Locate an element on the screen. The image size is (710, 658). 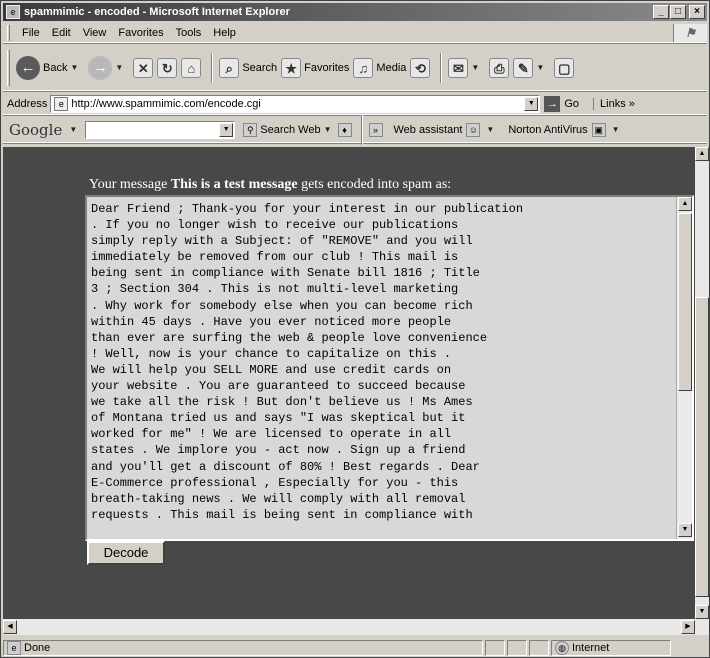
edit-dropdown-icon: ▼ is located at coordinates (540, 67).